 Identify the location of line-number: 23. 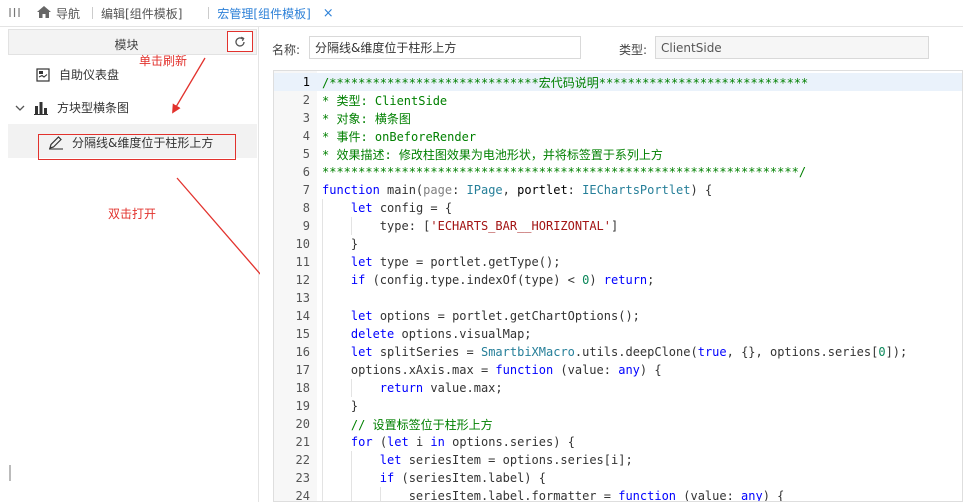
(302, 478).